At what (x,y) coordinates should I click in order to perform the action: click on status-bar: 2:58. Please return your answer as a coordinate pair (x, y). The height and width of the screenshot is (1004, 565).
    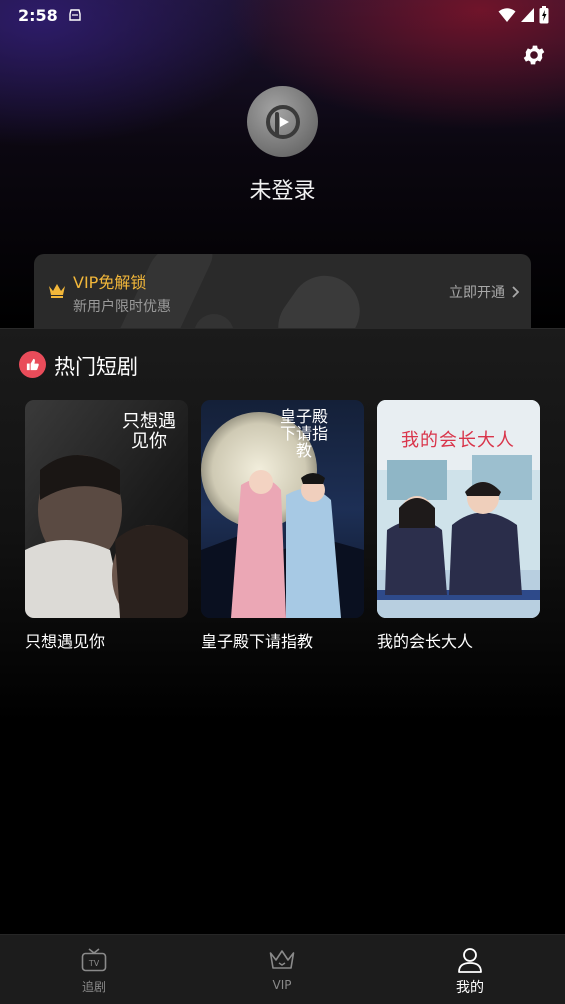
    Looking at the image, I should click on (282, 16).